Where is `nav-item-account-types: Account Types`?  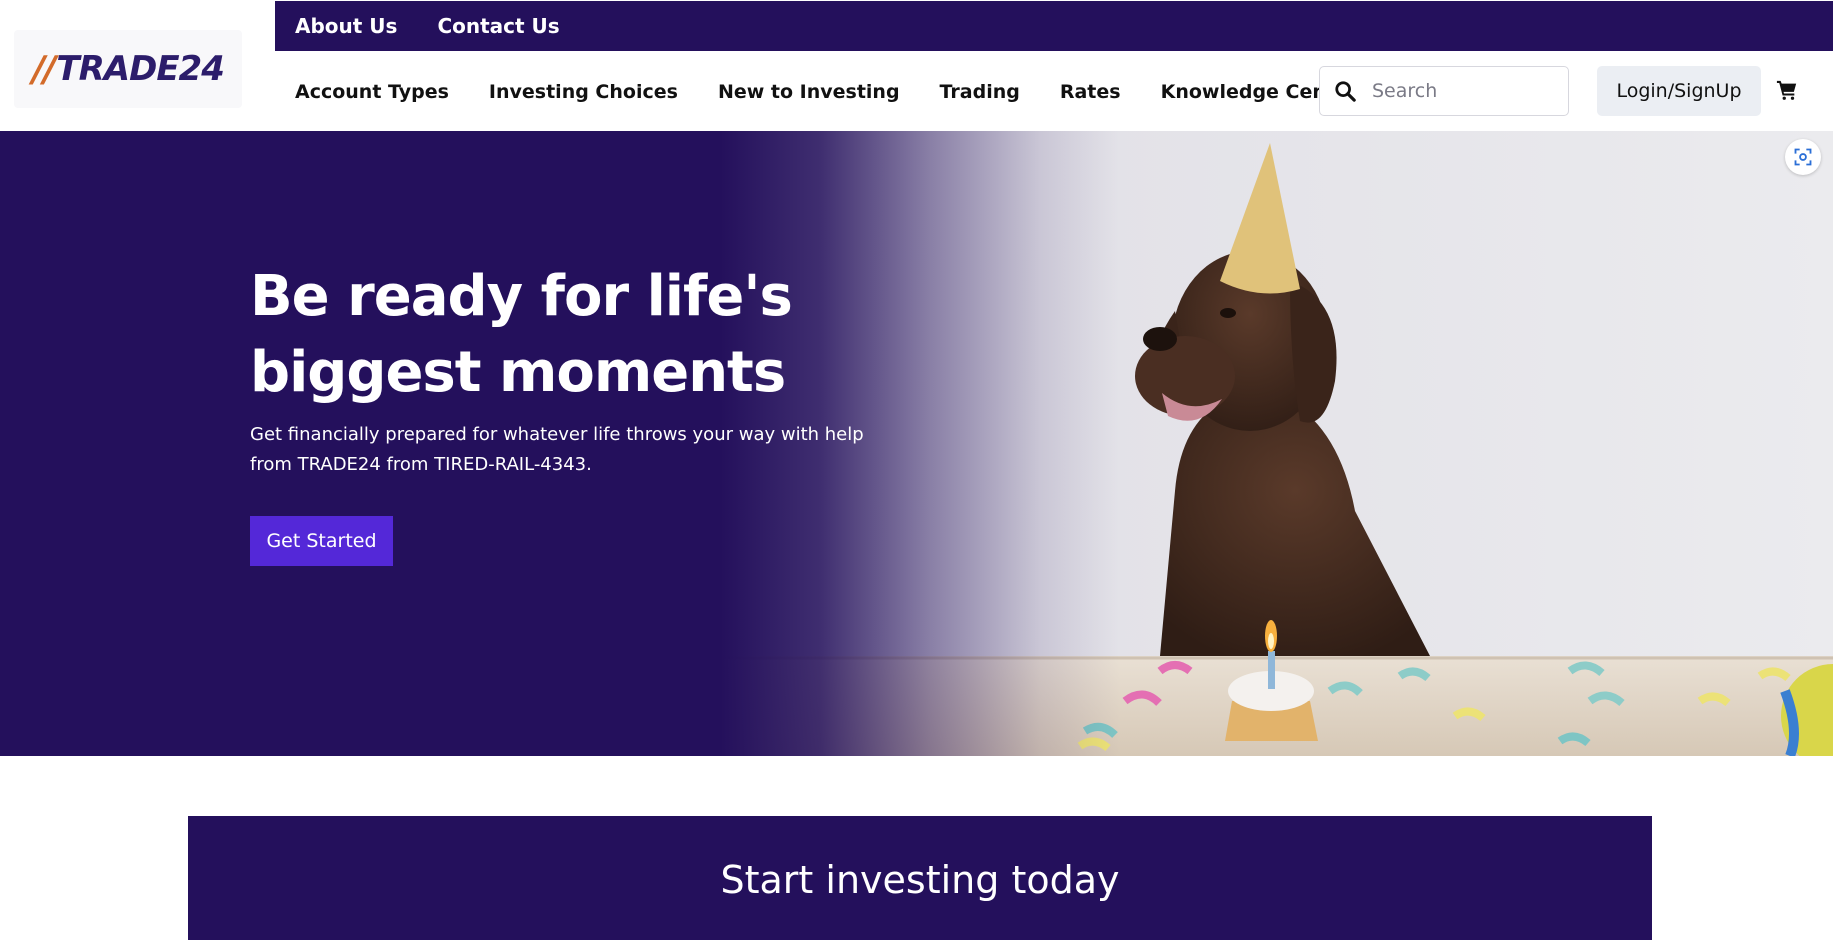 nav-item-account-types: Account Types is located at coordinates (372, 92).